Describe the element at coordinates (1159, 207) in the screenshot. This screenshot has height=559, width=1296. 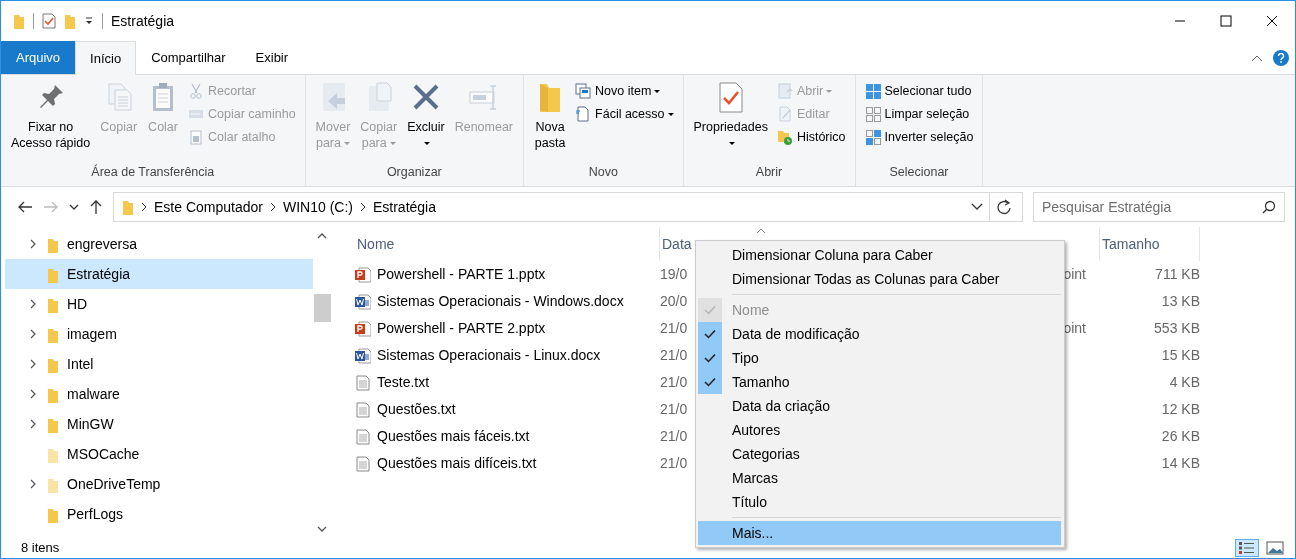
I see `search-field: Pesquisar Estratégia` at that location.